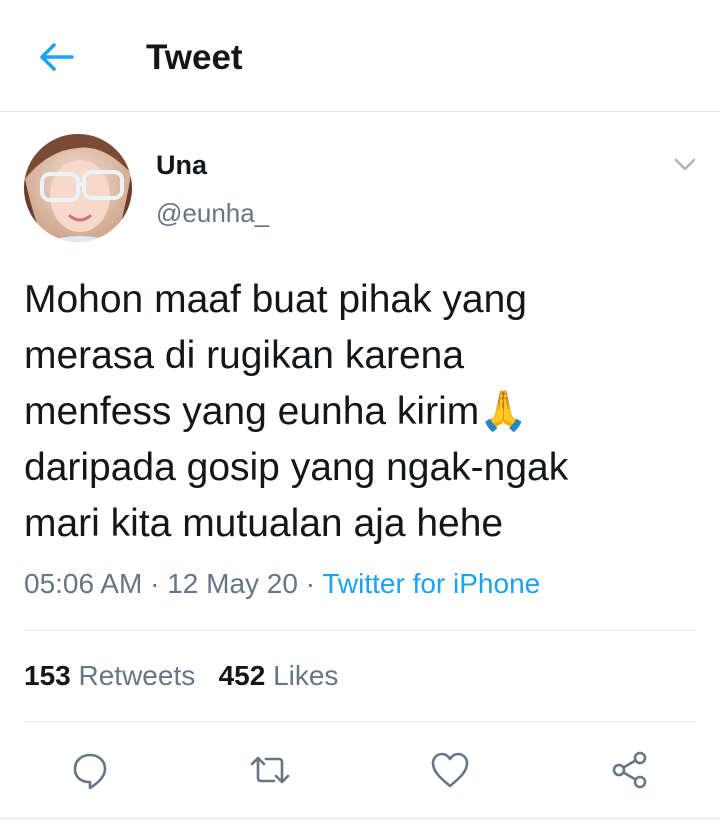 The image size is (720, 829). What do you see at coordinates (360, 770) in the screenshot?
I see `tweet-action-bar` at bounding box center [360, 770].